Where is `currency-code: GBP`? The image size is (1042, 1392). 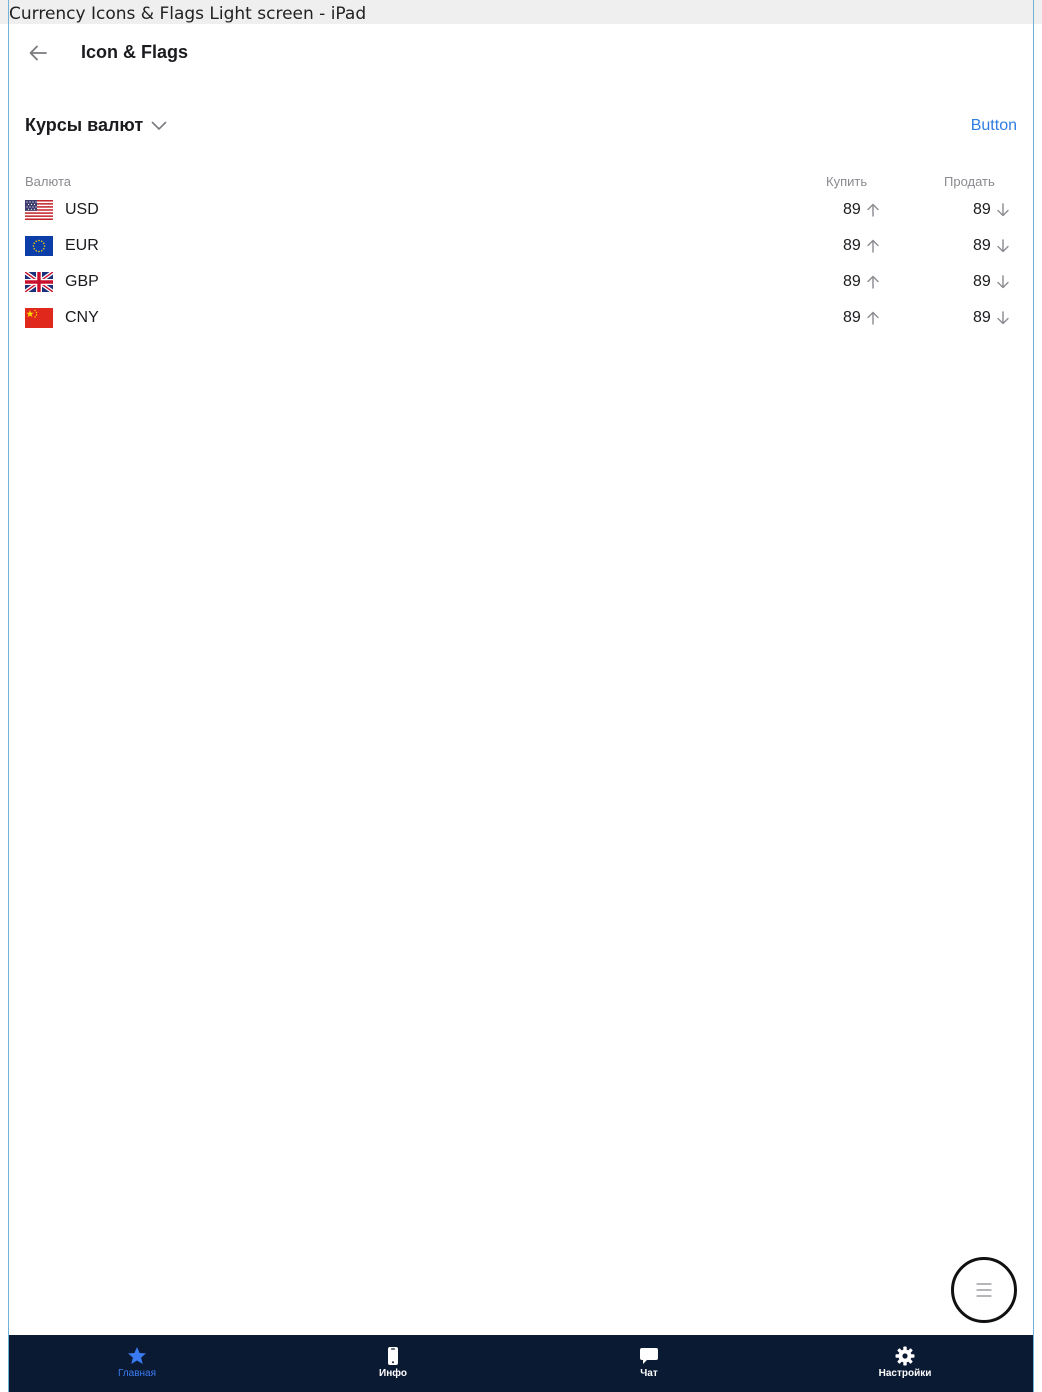 currency-code: GBP is located at coordinates (82, 281).